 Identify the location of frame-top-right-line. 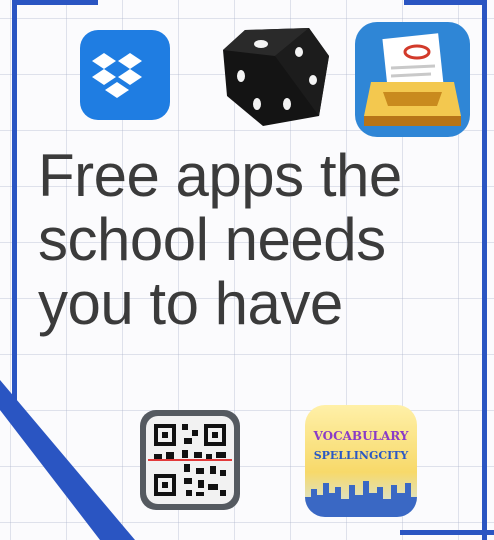
(444, 2).